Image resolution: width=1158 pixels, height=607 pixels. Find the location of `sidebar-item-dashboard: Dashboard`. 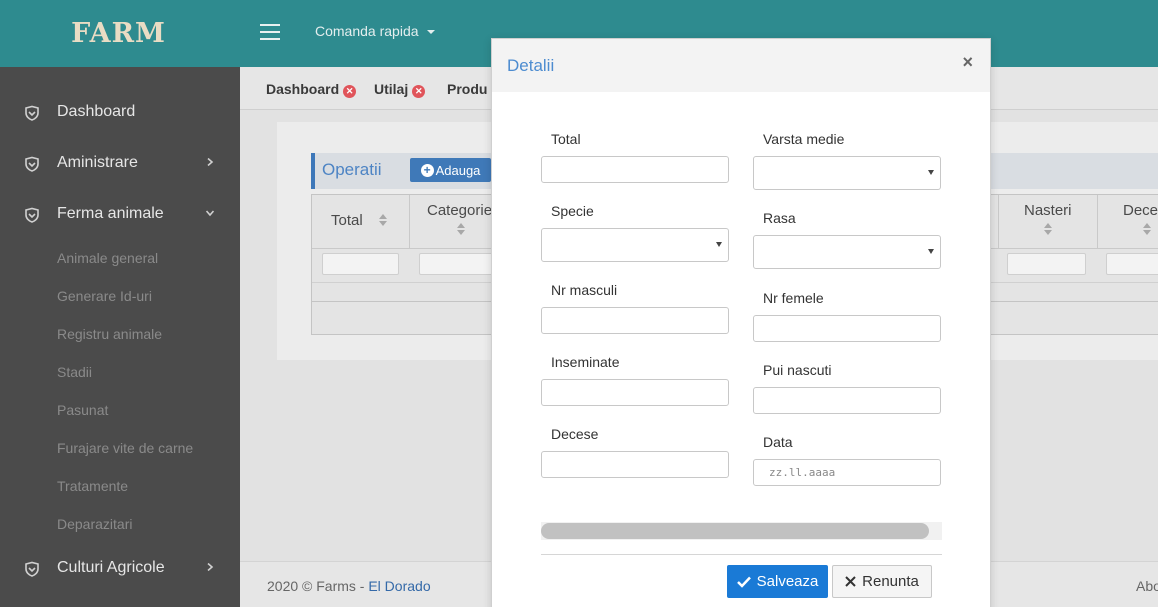

sidebar-item-dashboard: Dashboard is located at coordinates (120, 112).